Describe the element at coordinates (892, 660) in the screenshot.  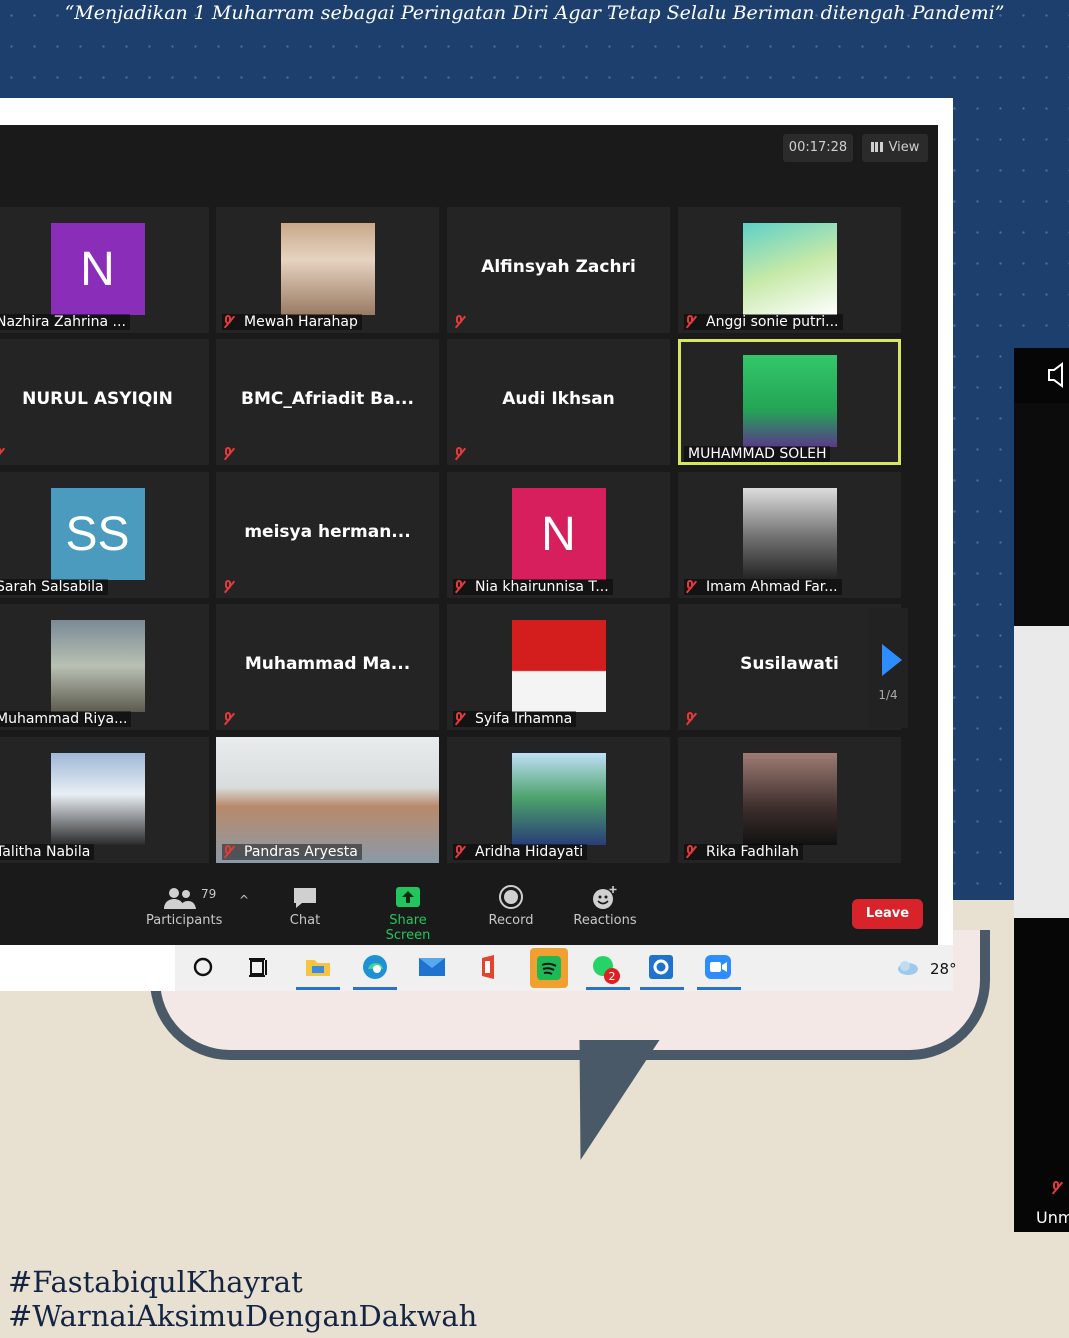
I see `arrow-right-icon` at that location.